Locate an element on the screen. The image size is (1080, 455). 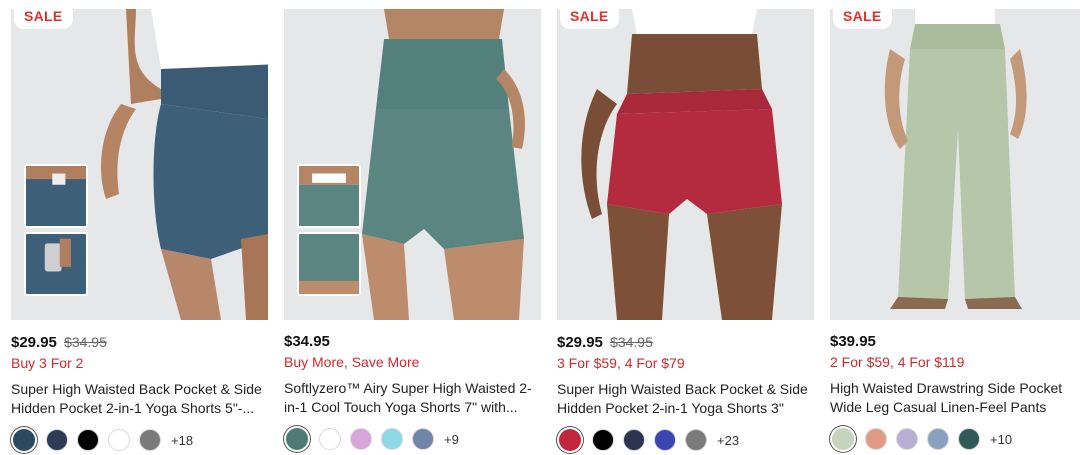
more-colors-count: +23 is located at coordinates (728, 440).